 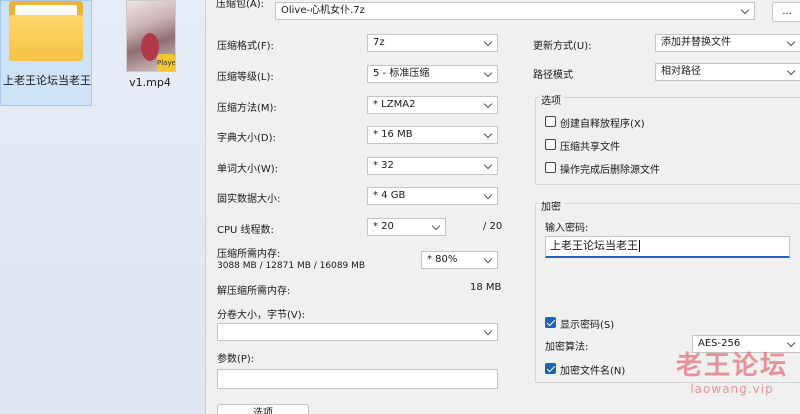 I want to click on format-label: 压缩格式(F):, so click(x=245, y=46).